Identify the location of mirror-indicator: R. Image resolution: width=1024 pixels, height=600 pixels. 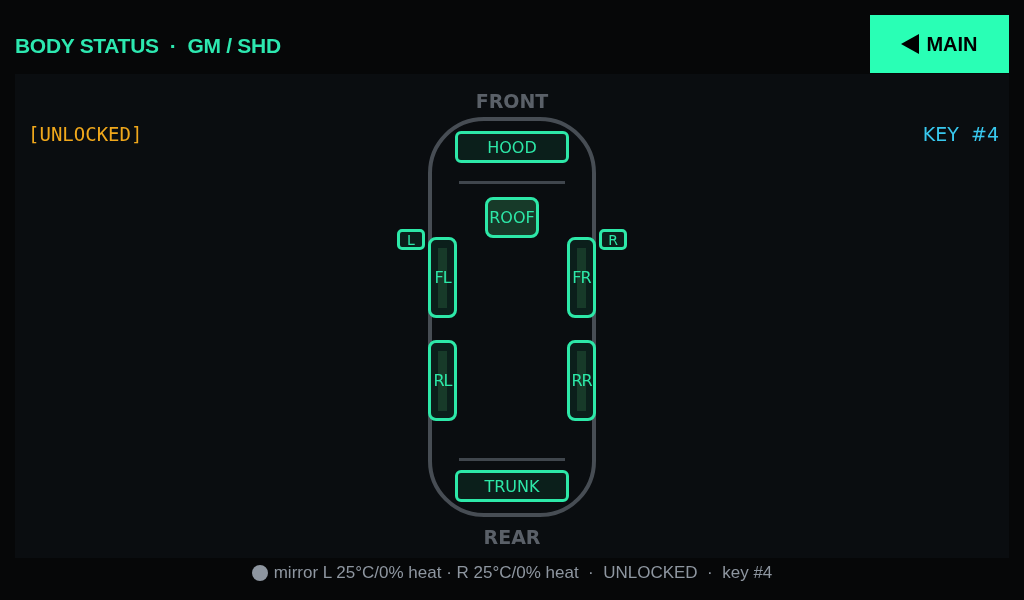
(613, 239).